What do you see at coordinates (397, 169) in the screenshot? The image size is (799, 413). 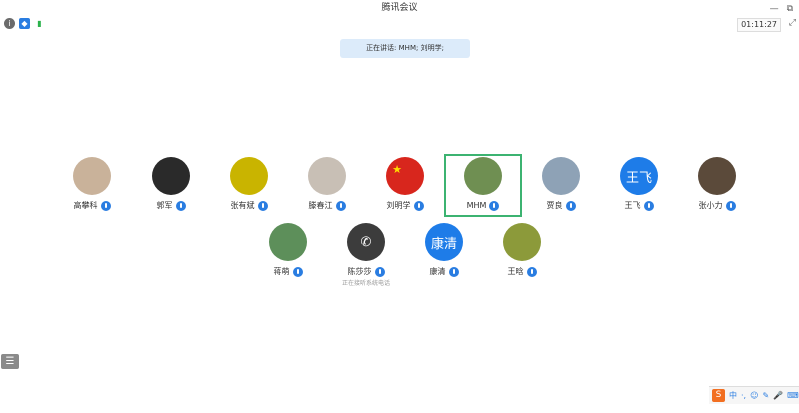 I see `star-icon: ★` at bounding box center [397, 169].